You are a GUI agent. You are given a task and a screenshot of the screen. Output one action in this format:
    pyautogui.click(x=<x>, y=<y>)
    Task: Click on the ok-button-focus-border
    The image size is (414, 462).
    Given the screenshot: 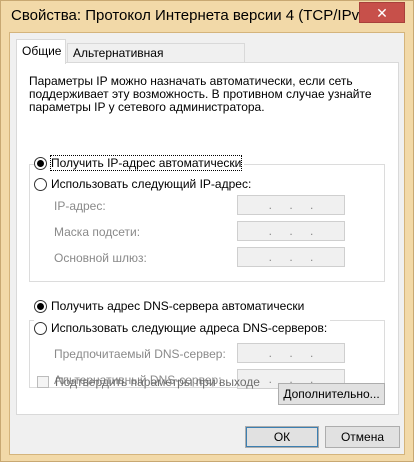 What is the action you would take?
    pyautogui.click(x=282, y=437)
    